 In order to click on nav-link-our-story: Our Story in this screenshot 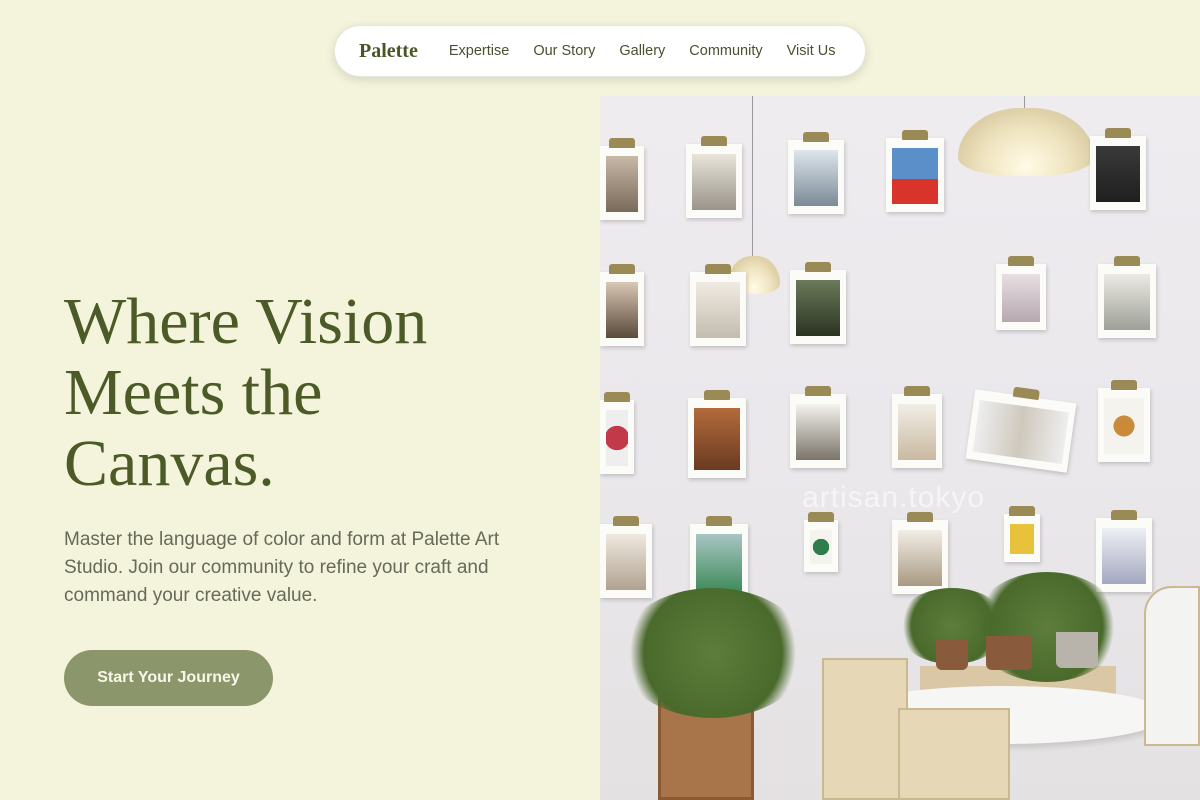, I will do `click(564, 51)`.